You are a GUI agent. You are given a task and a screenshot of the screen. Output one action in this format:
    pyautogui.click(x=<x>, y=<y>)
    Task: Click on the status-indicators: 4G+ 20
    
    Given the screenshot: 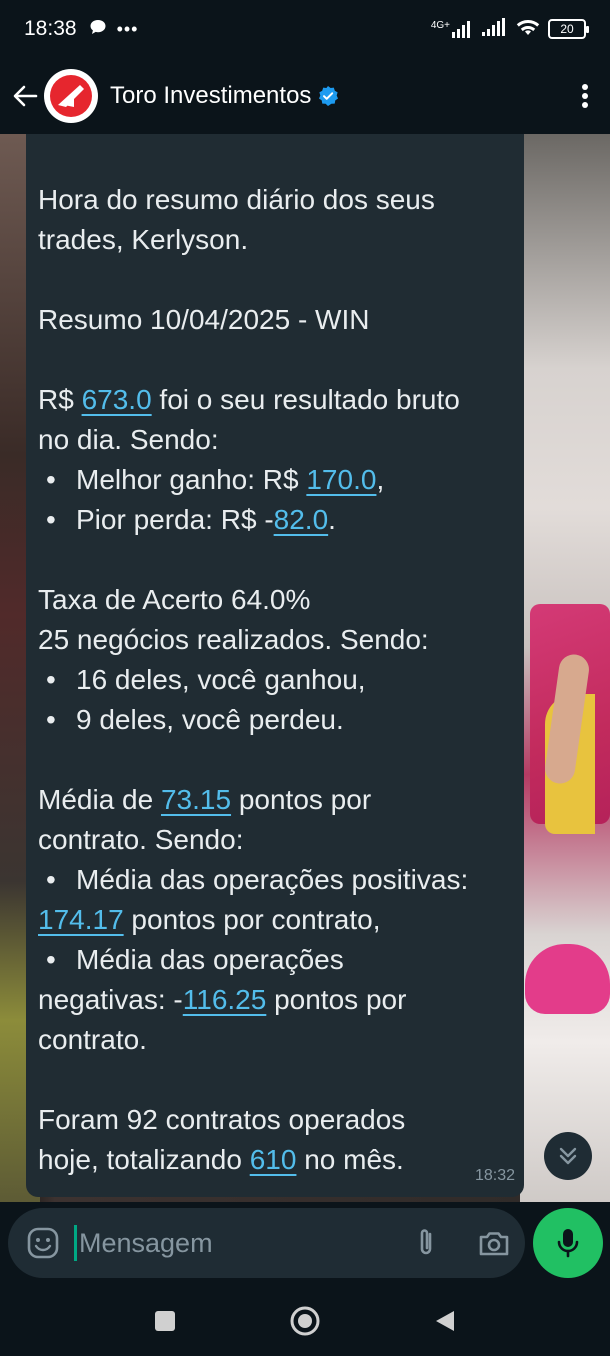 What is the action you would take?
    pyautogui.click(x=510, y=29)
    